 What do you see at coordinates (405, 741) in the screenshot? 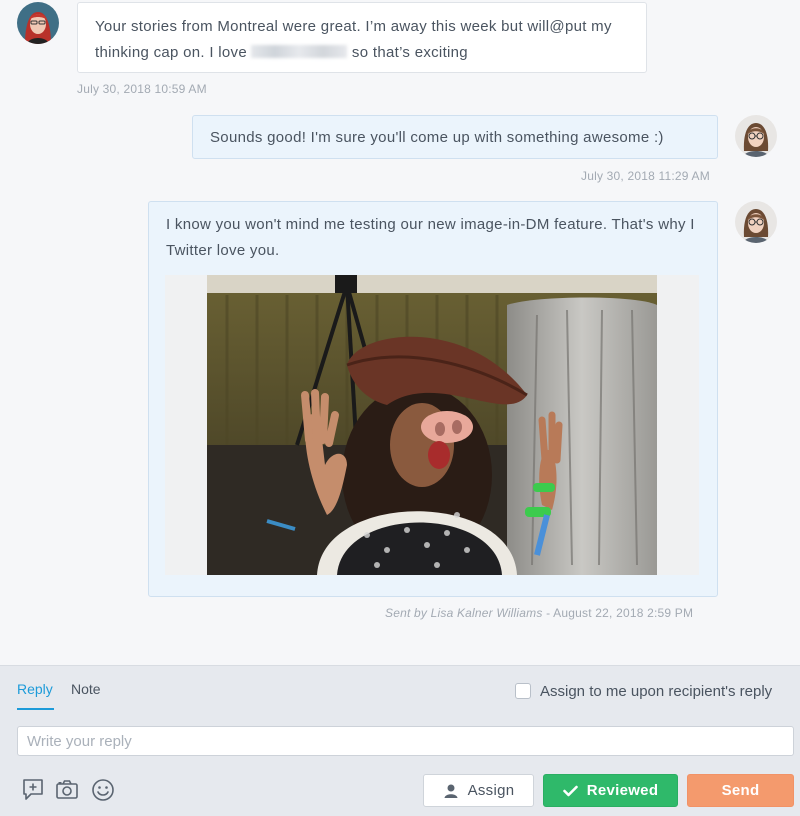
I see `reply-input` at bounding box center [405, 741].